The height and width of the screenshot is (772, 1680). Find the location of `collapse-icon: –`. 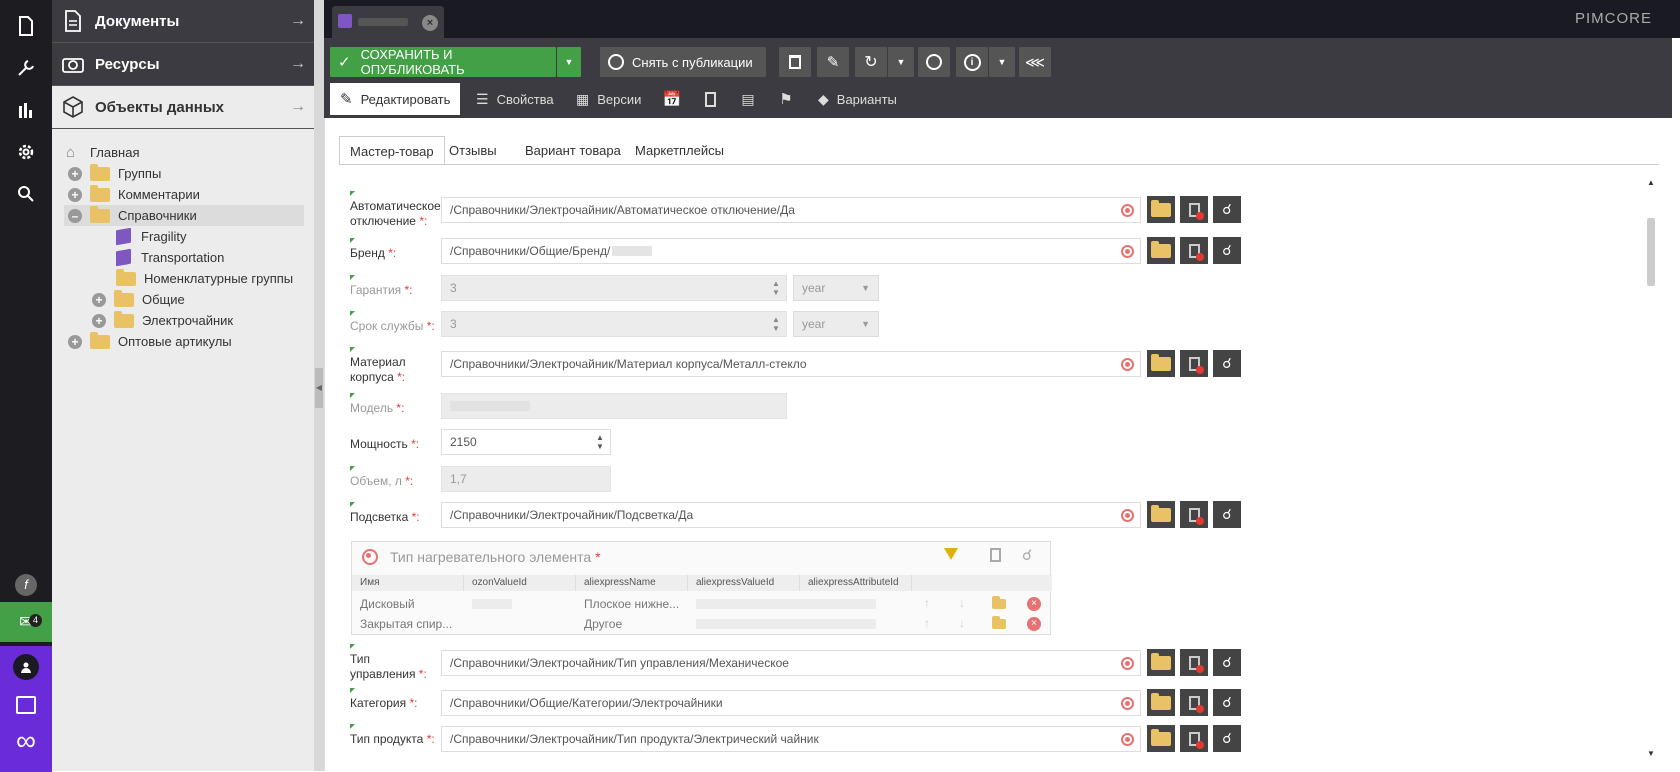

collapse-icon: – is located at coordinates (75, 215).